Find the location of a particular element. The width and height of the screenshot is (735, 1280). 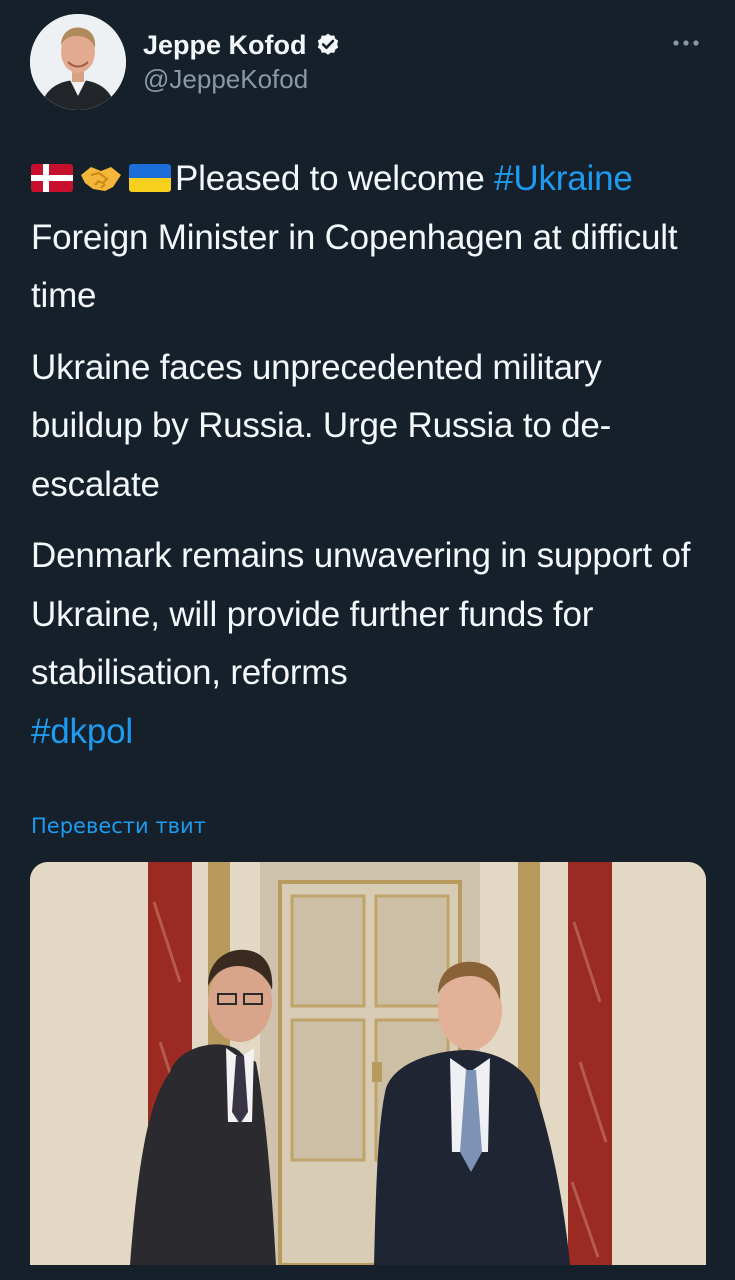

avatar is located at coordinates (78, 62).